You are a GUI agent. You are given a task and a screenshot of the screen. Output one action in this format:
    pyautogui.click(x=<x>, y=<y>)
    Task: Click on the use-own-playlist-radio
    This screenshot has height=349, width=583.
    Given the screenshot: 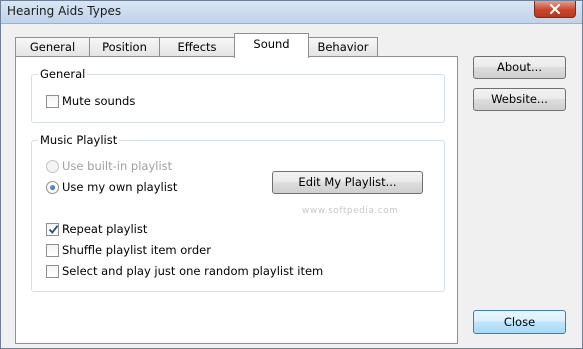 What is the action you would take?
    pyautogui.click(x=52, y=187)
    